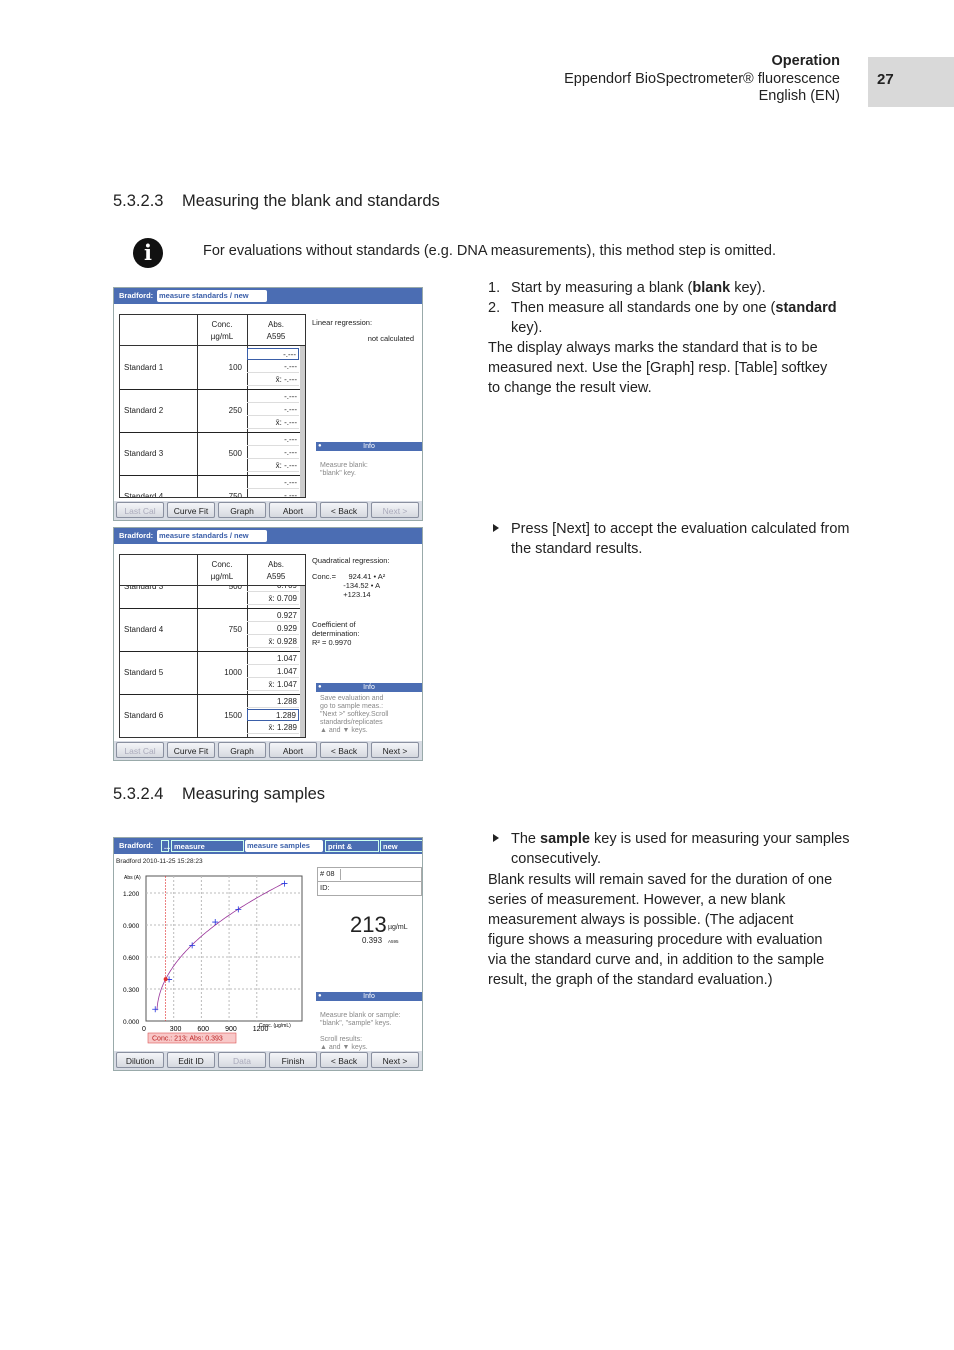  What do you see at coordinates (799, 96) in the screenshot?
I see `language: English (EN)` at bounding box center [799, 96].